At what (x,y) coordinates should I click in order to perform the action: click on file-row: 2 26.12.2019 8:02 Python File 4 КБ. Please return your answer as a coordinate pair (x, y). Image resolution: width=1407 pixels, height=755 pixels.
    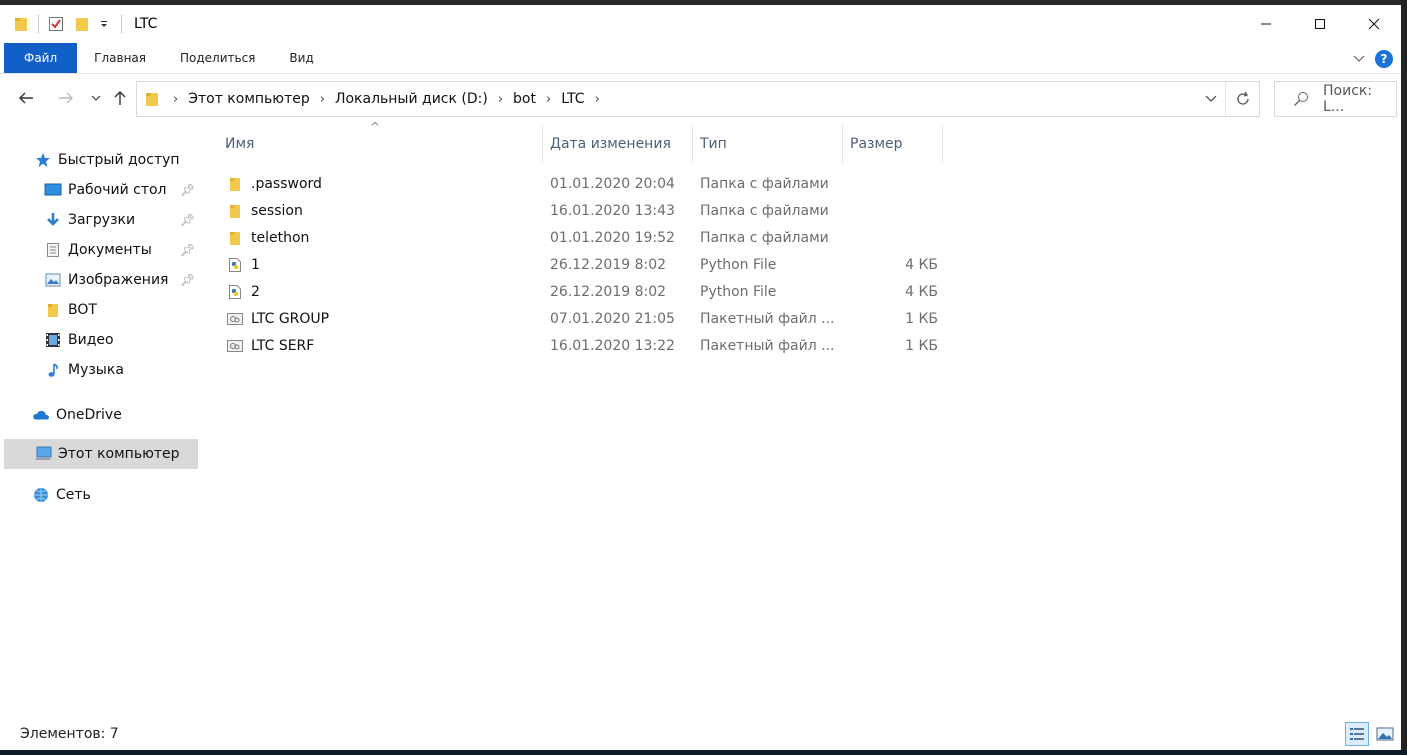
    Looking at the image, I should click on (581, 291).